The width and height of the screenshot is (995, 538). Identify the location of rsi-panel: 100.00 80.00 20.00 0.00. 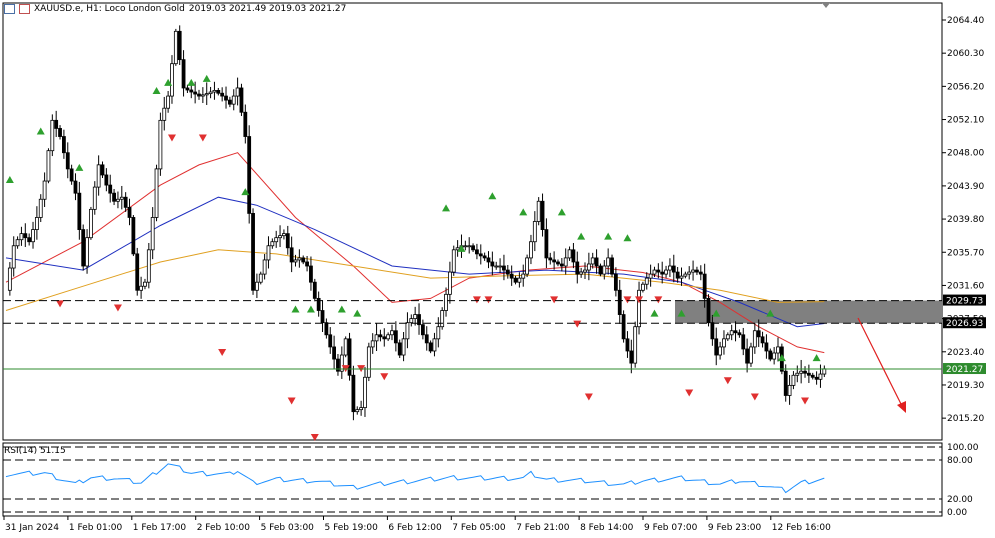
(491, 480).